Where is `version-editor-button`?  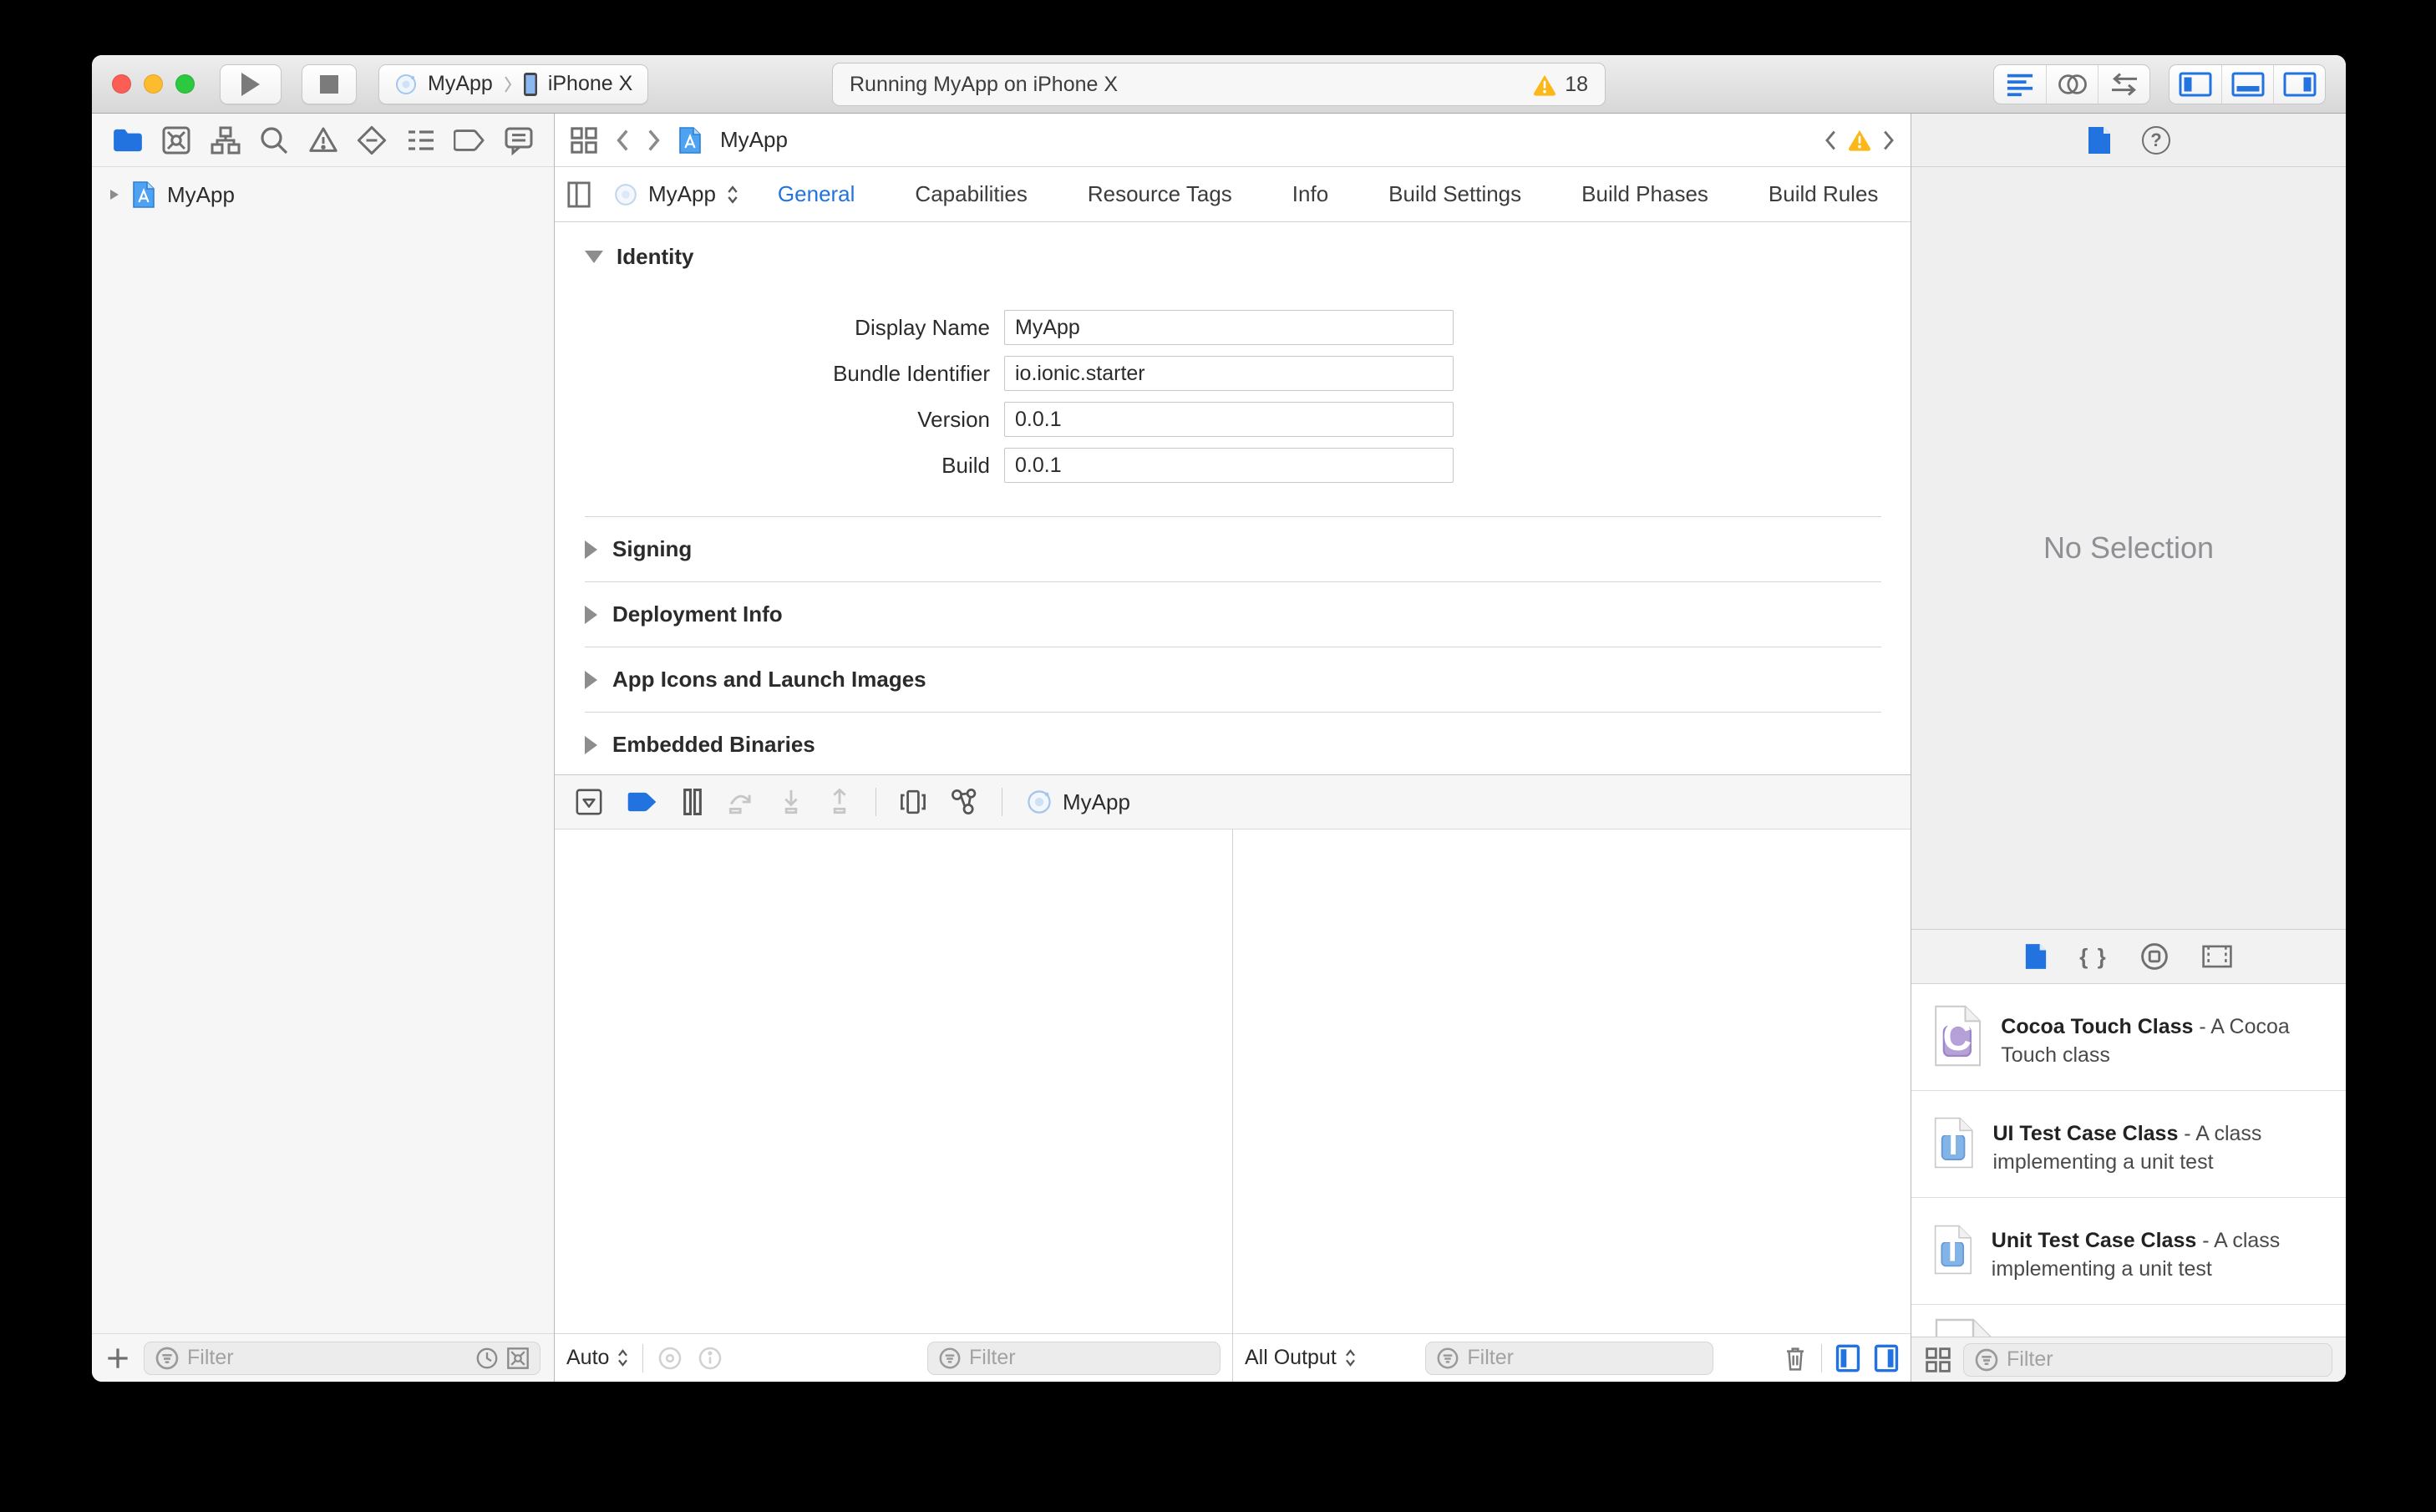 version-editor-button is located at coordinates (2123, 84).